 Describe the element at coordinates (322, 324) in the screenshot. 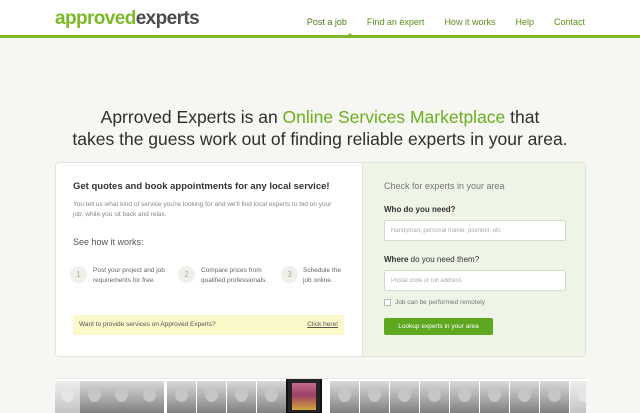

I see `provide-services-link: Click here!` at that location.